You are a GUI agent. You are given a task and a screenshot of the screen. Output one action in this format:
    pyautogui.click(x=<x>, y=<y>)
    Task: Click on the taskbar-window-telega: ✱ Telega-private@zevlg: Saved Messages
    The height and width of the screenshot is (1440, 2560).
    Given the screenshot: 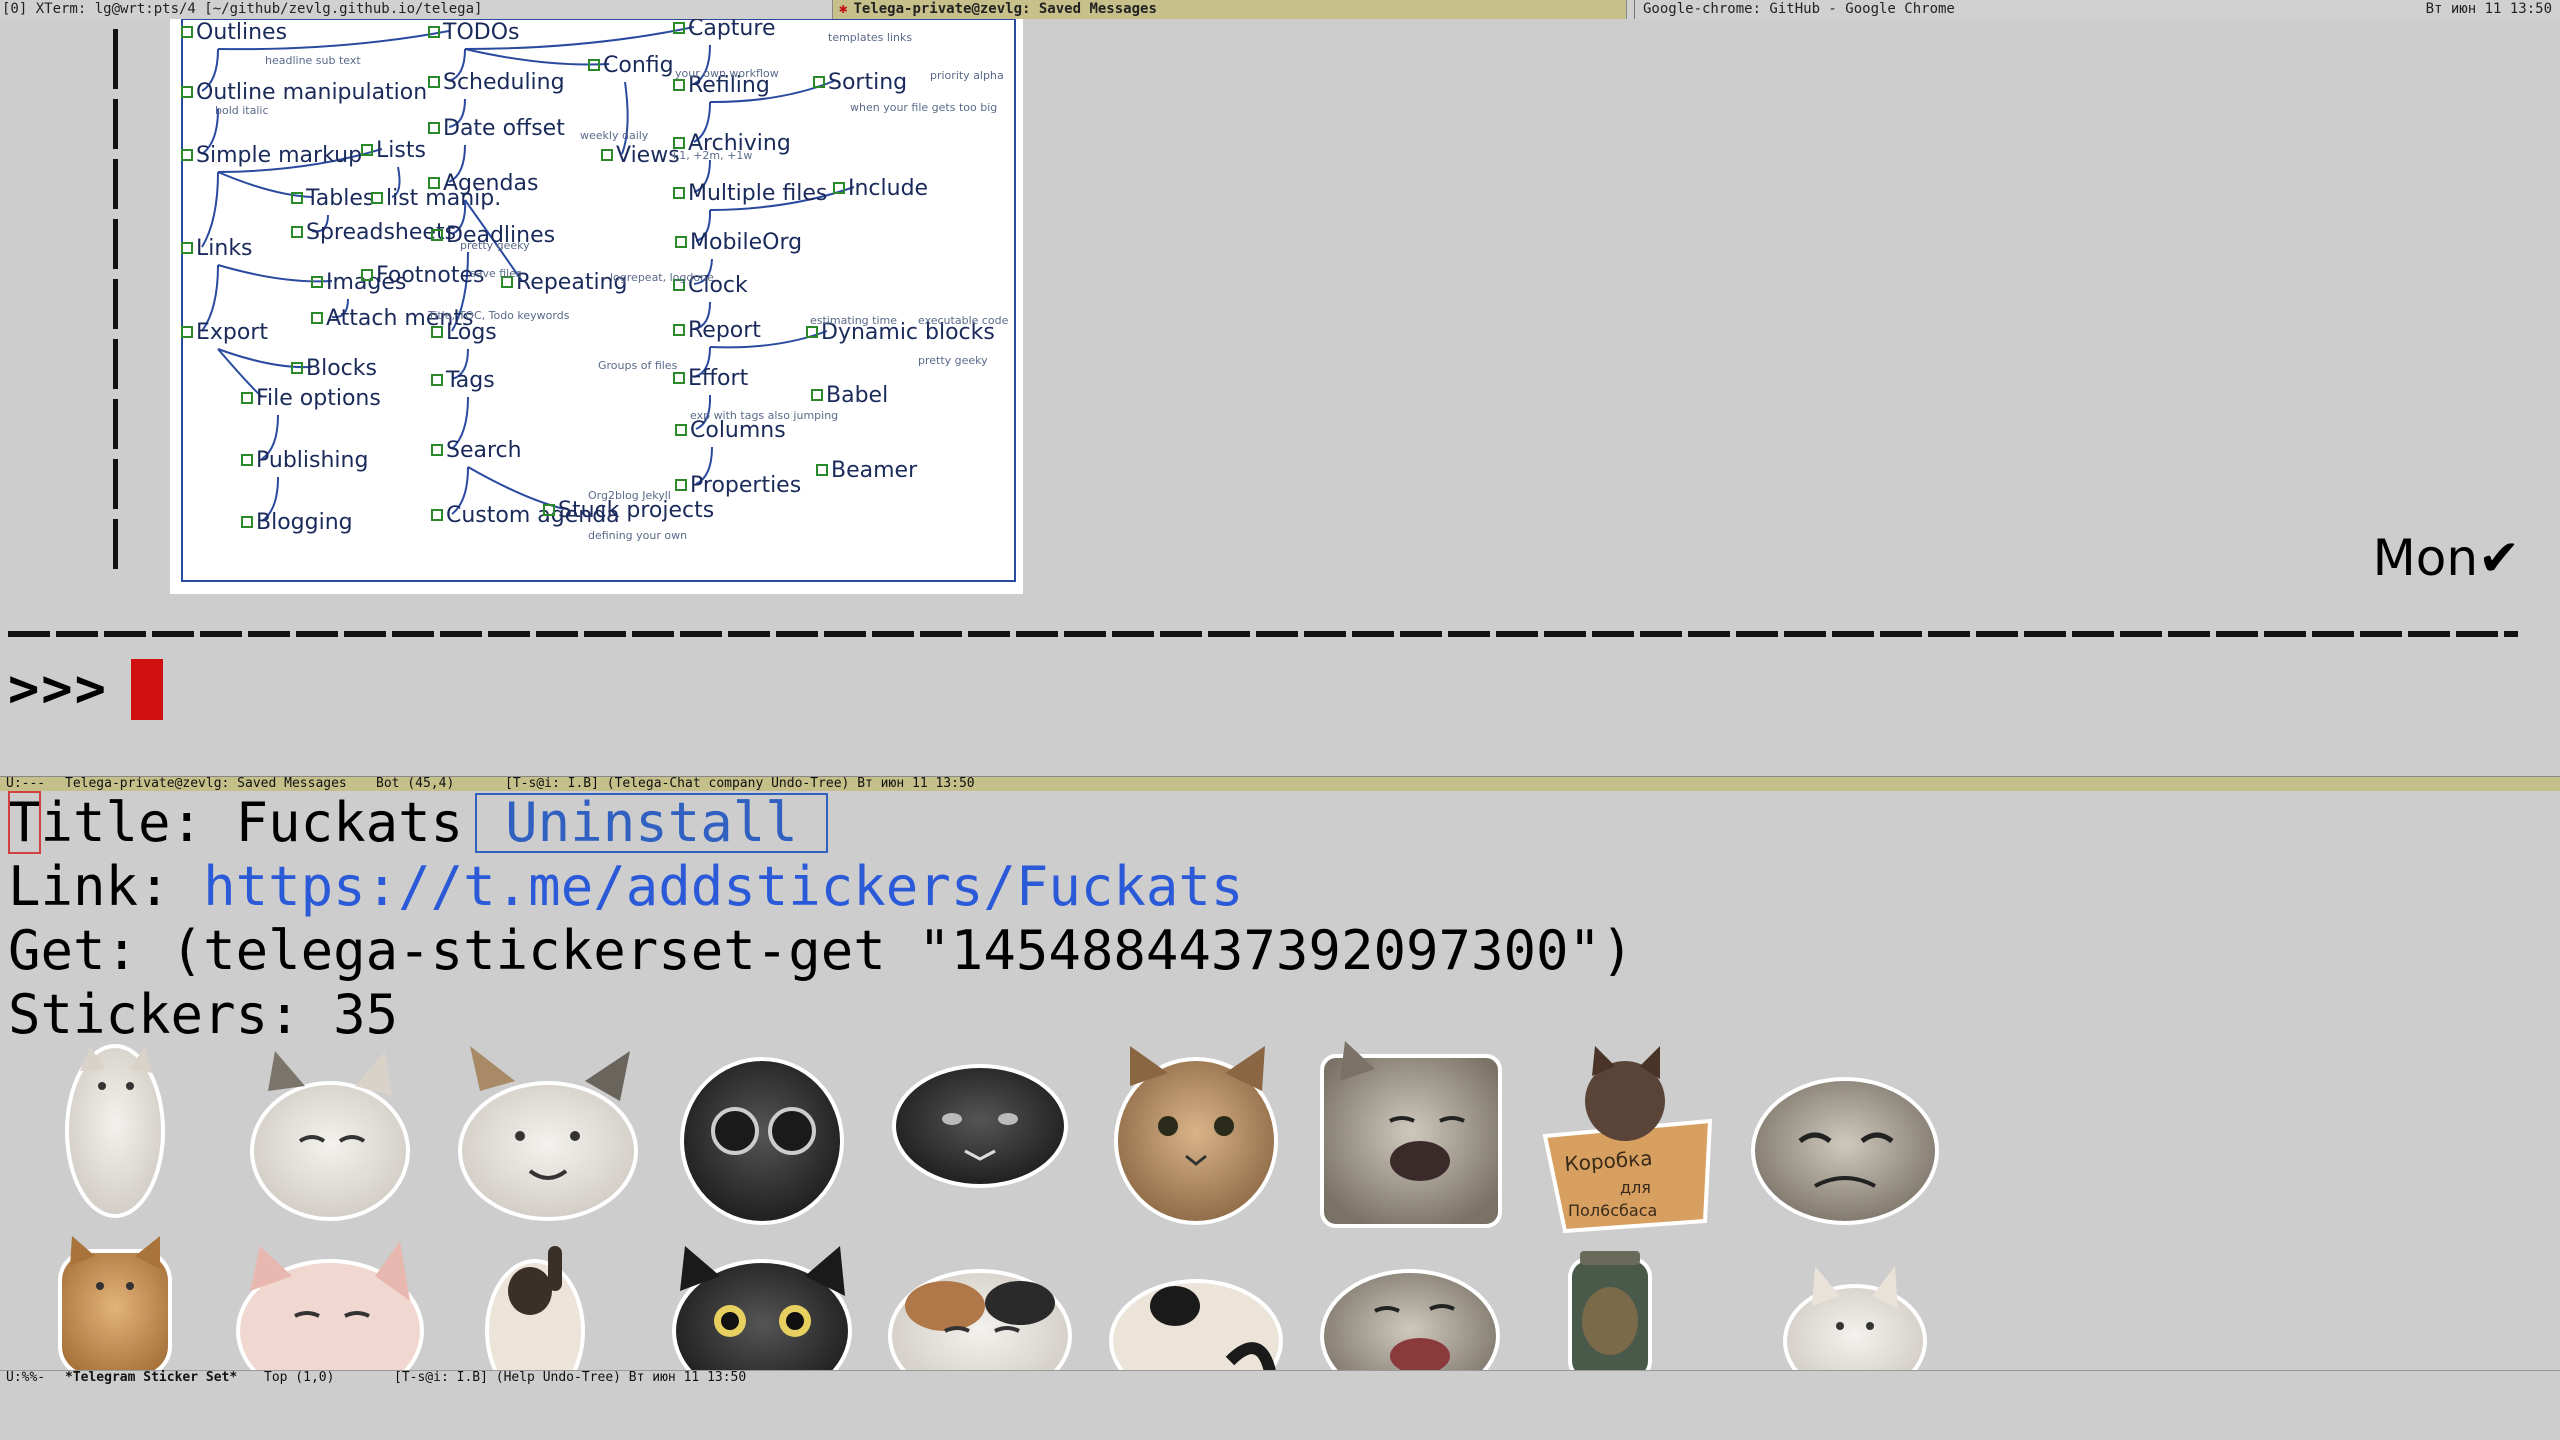 What is the action you would take?
    pyautogui.click(x=1229, y=9)
    